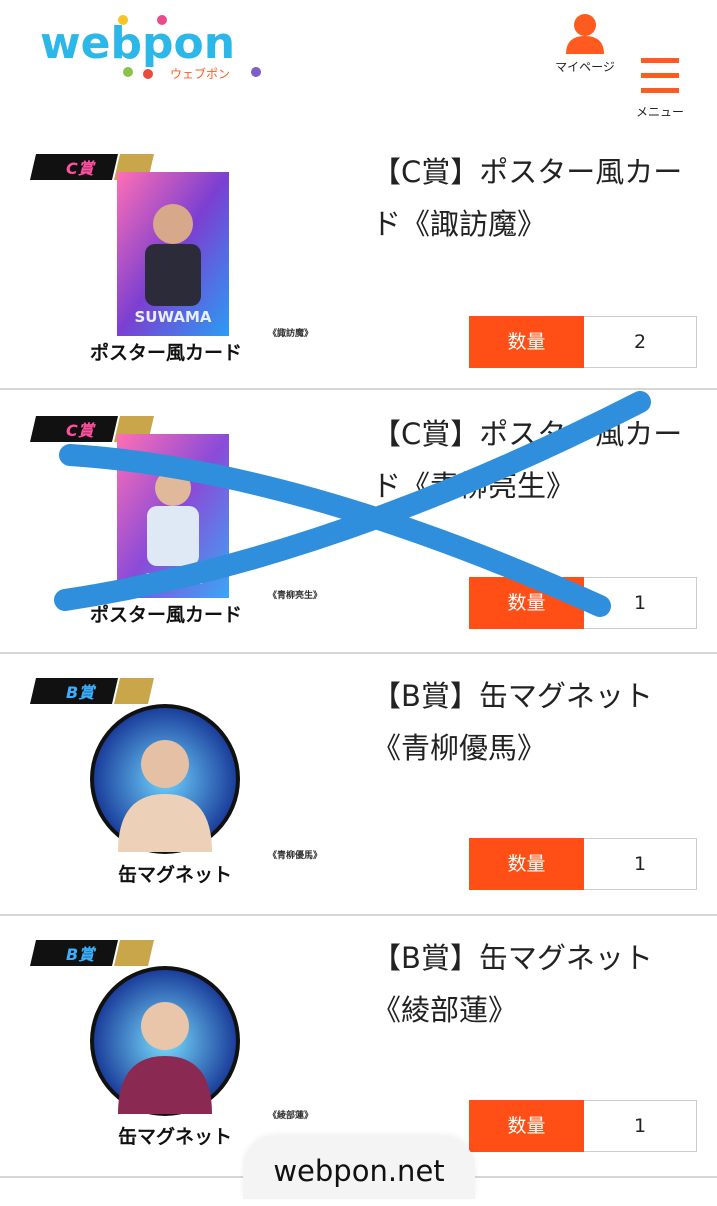 This screenshot has width=717, height=1206. What do you see at coordinates (295, 856) in the screenshot?
I see `item-subcaption: 《青柳優馬》` at bounding box center [295, 856].